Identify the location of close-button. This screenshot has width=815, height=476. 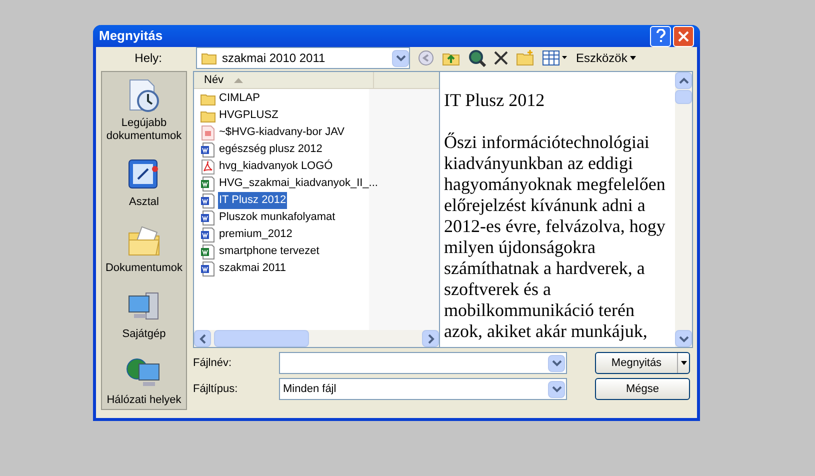
(683, 36).